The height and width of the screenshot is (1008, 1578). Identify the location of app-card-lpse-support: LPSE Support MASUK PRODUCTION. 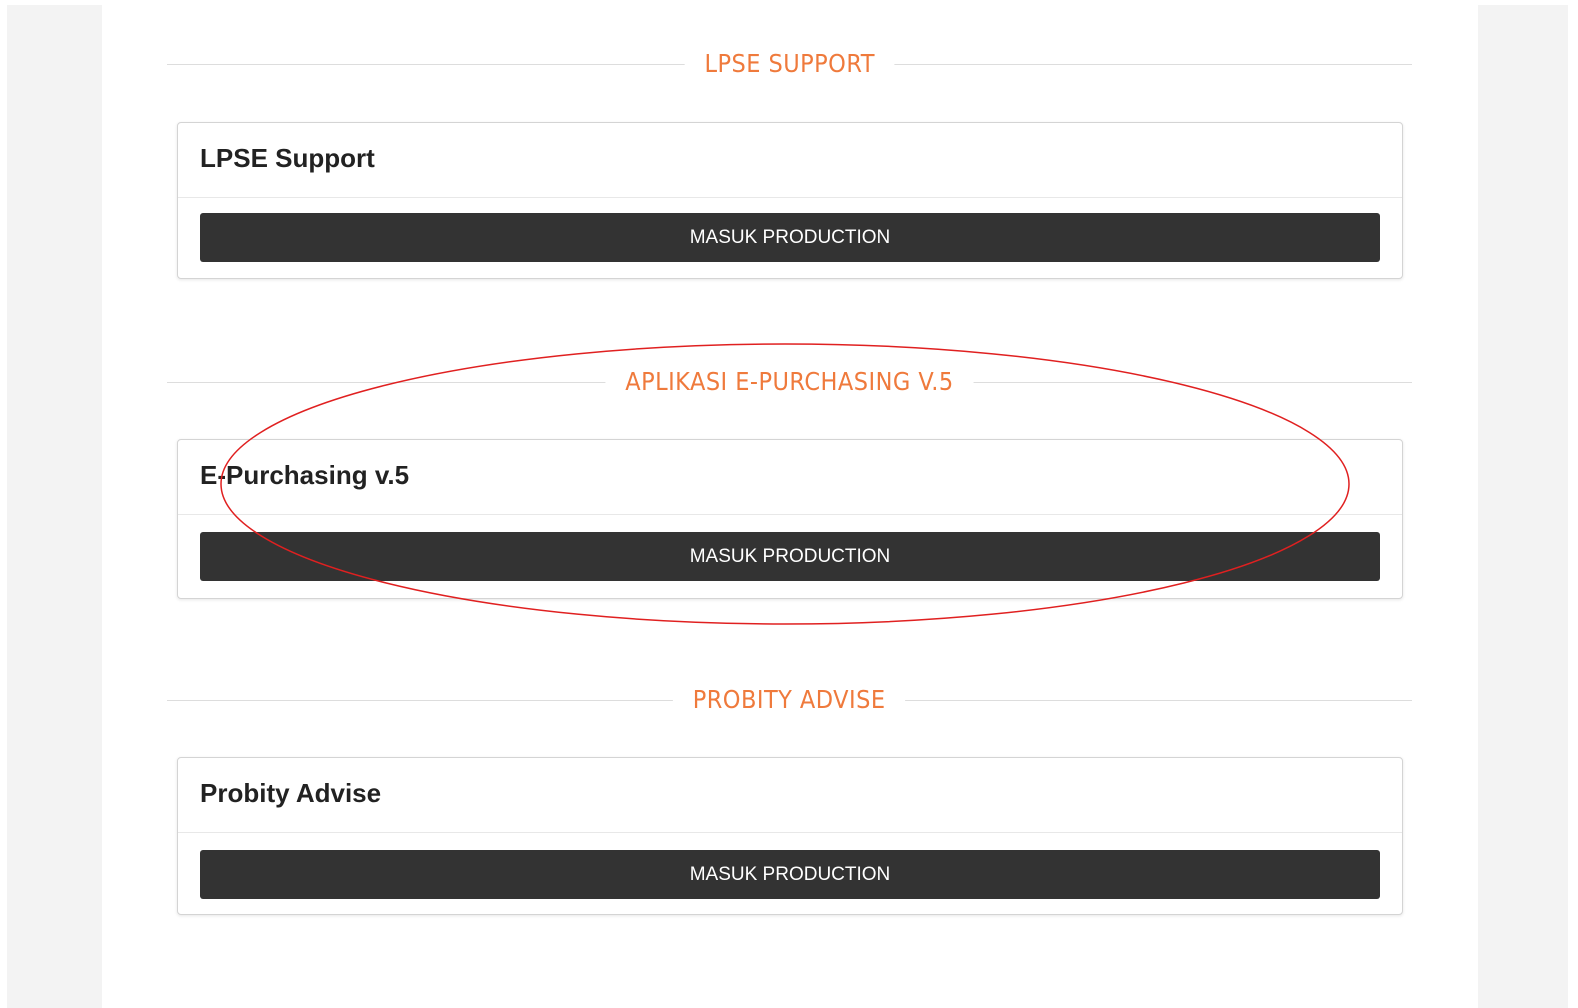
(790, 200).